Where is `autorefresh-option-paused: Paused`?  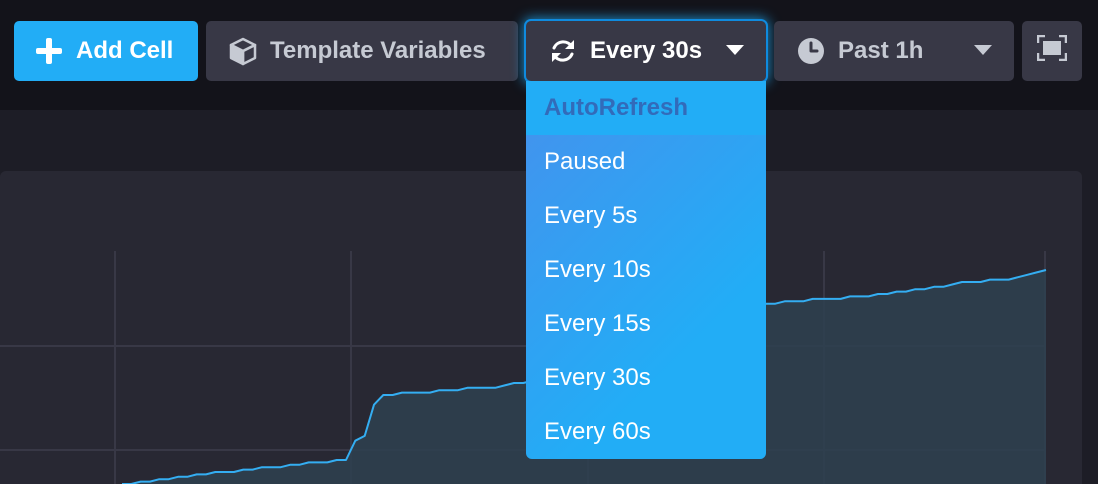 autorefresh-option-paused: Paused is located at coordinates (646, 162).